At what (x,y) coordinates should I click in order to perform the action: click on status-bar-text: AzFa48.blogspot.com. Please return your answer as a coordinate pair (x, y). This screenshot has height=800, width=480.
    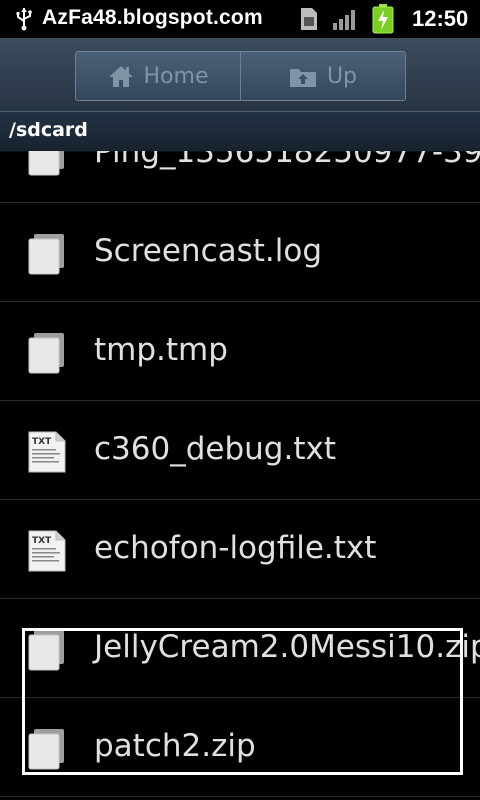
    Looking at the image, I should click on (152, 17).